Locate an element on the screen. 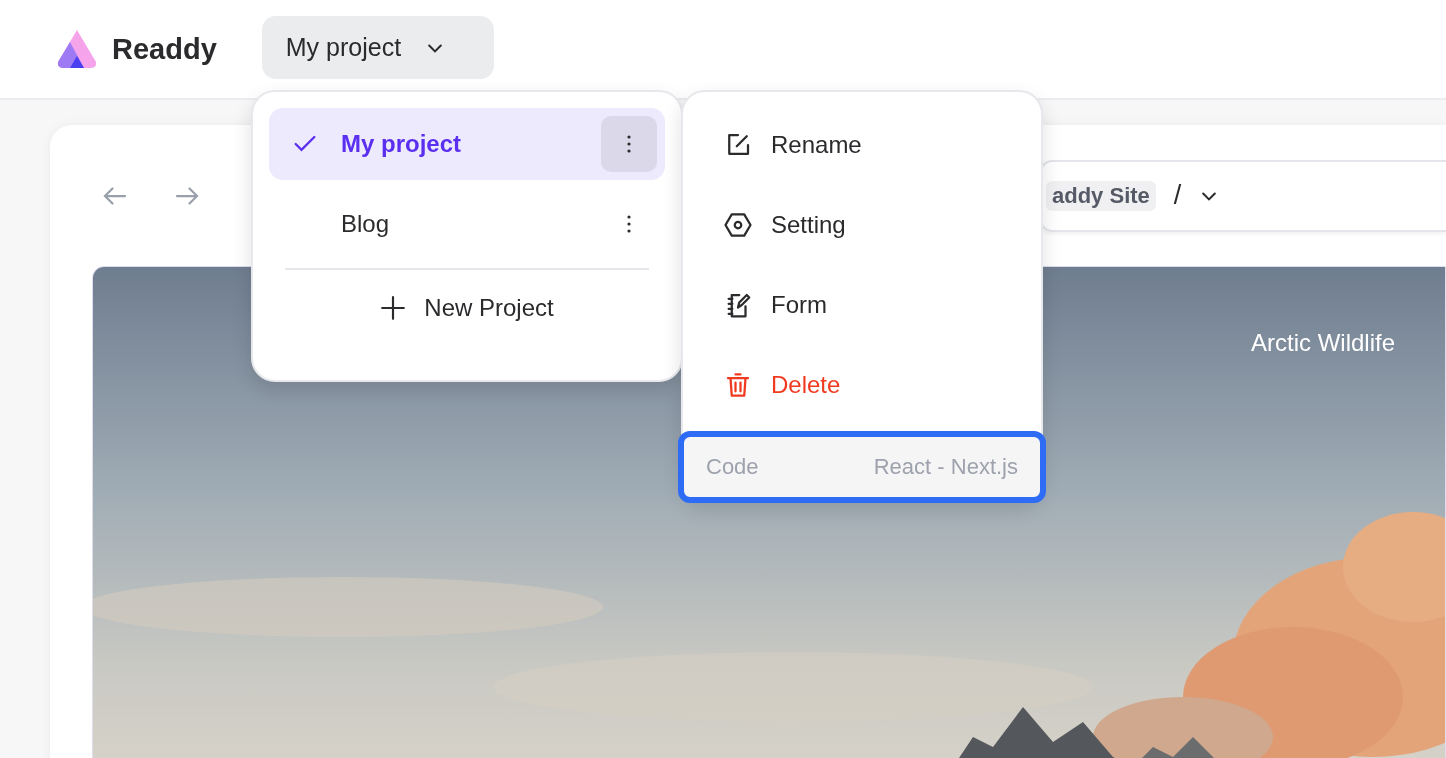 This screenshot has width=1446, height=758. menu-item: Rename is located at coordinates (862, 145).